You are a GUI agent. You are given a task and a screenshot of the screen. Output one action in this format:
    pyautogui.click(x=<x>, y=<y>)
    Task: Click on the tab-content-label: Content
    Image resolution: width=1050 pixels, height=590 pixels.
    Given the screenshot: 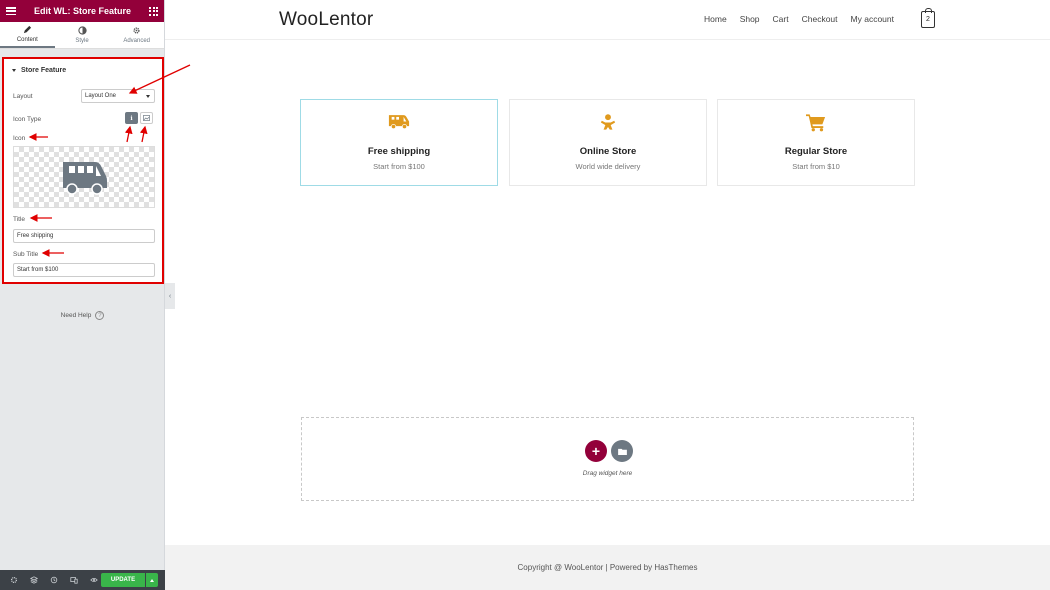 What is the action you would take?
    pyautogui.click(x=27, y=40)
    